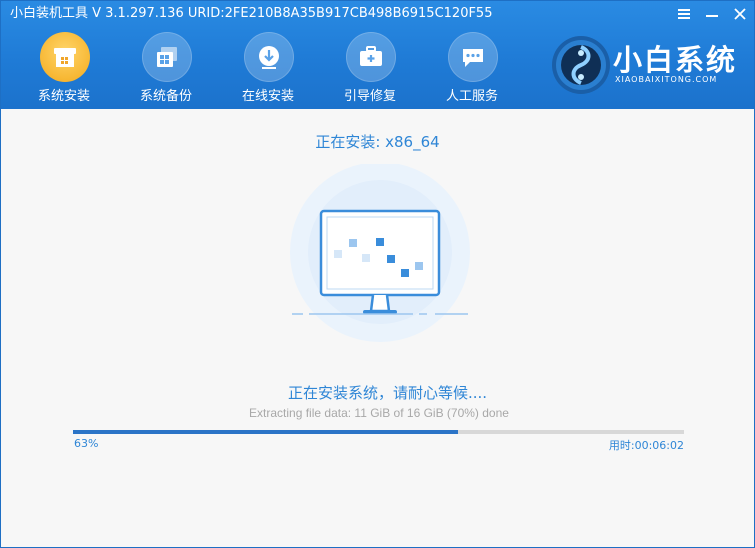  I want to click on minimize-icon, so click(712, 16).